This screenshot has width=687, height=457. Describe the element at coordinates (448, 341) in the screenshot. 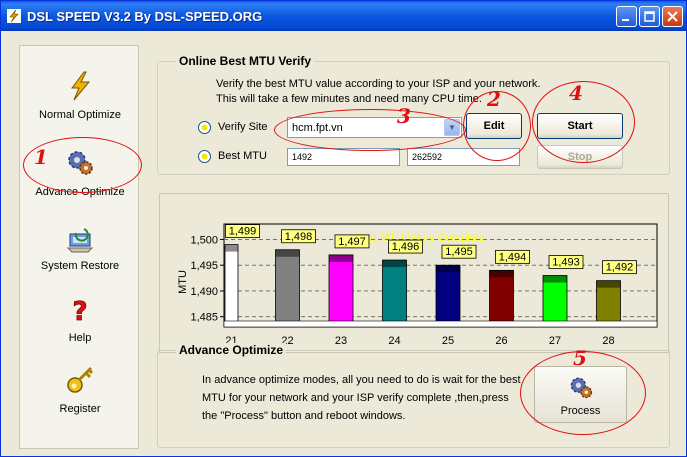

I see `x-tick-label: 25` at that location.